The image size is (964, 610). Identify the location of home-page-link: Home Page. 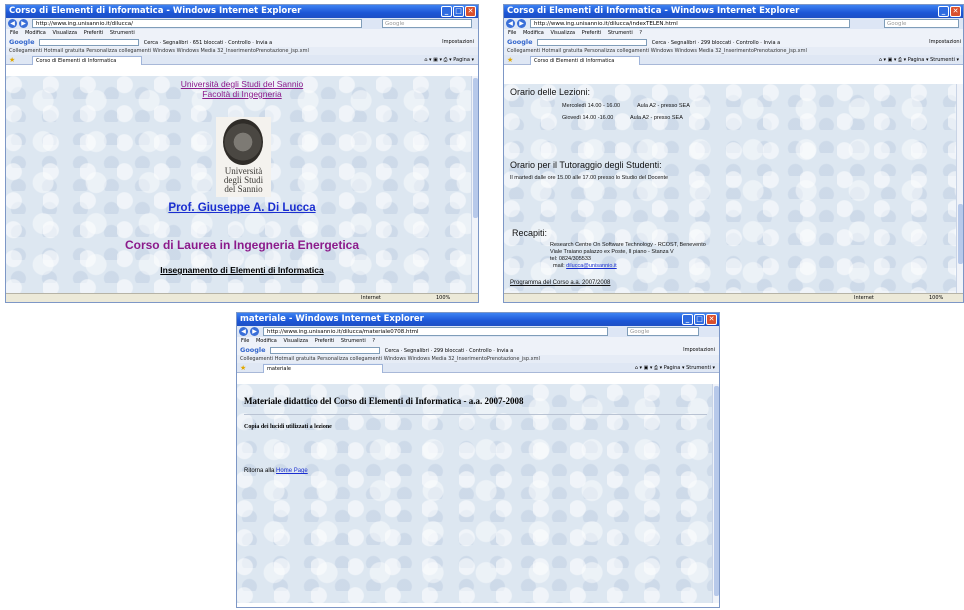
(292, 471).